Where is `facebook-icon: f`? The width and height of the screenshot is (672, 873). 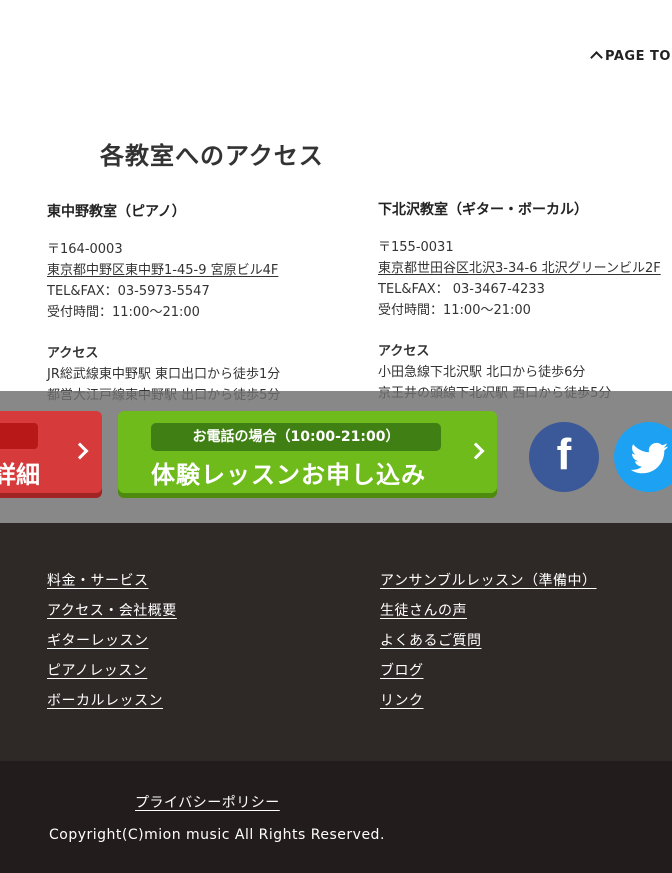 facebook-icon: f is located at coordinates (564, 454).